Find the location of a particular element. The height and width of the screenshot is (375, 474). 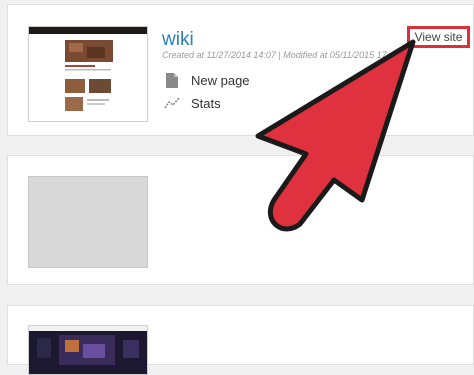

view-site-button: View site is located at coordinates (438, 37).